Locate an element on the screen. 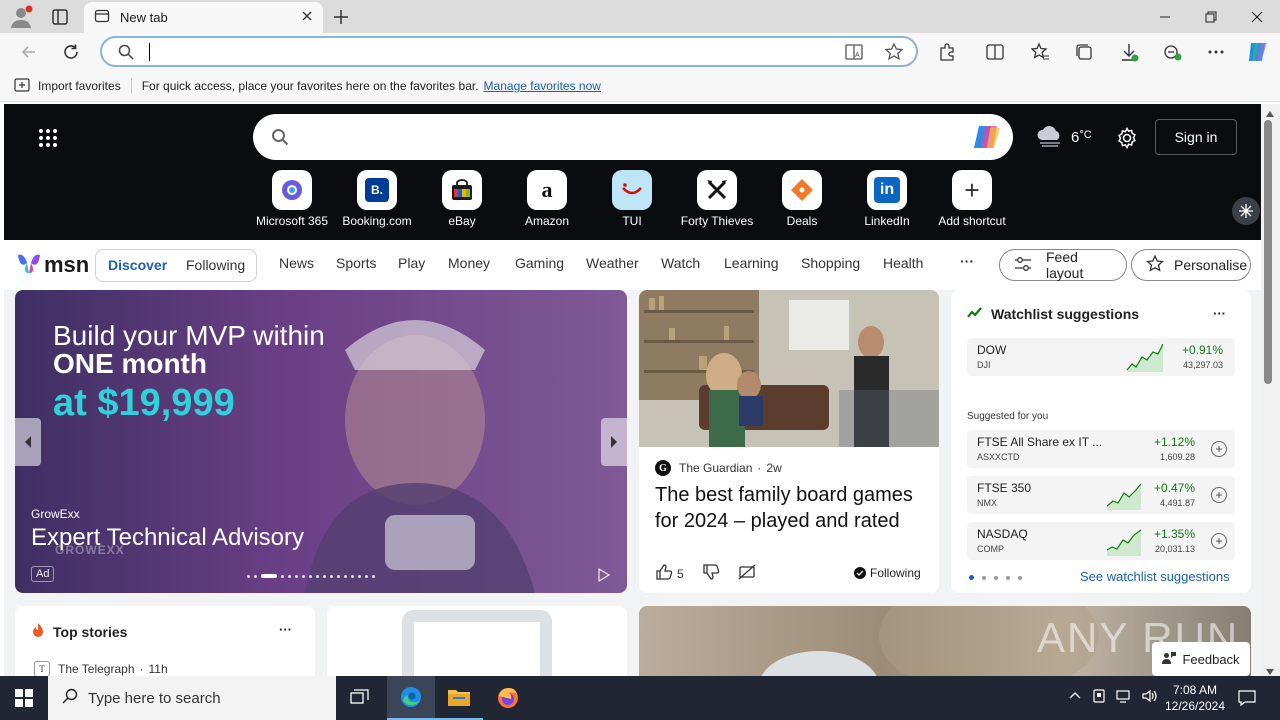  shortcut-amazon: a Amazon is located at coordinates (547, 199).